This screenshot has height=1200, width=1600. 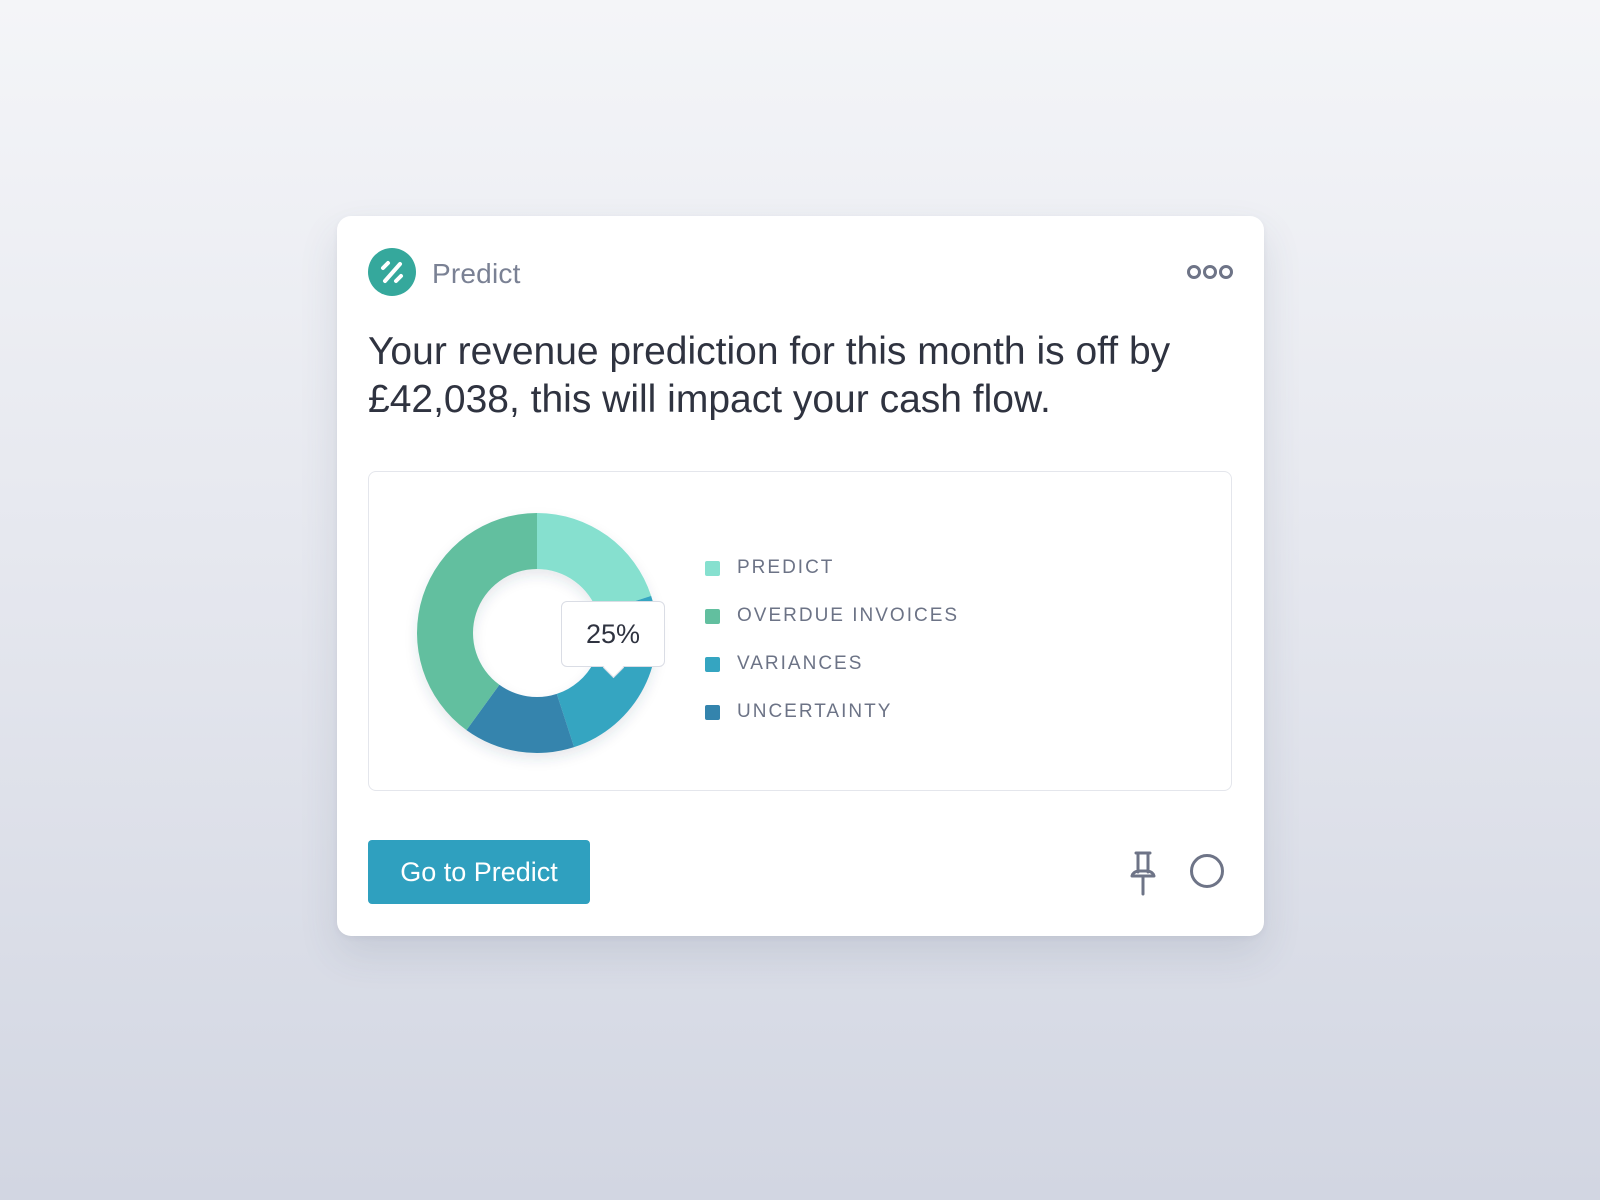 I want to click on percentage-tooltip: 25%, so click(x=613, y=634).